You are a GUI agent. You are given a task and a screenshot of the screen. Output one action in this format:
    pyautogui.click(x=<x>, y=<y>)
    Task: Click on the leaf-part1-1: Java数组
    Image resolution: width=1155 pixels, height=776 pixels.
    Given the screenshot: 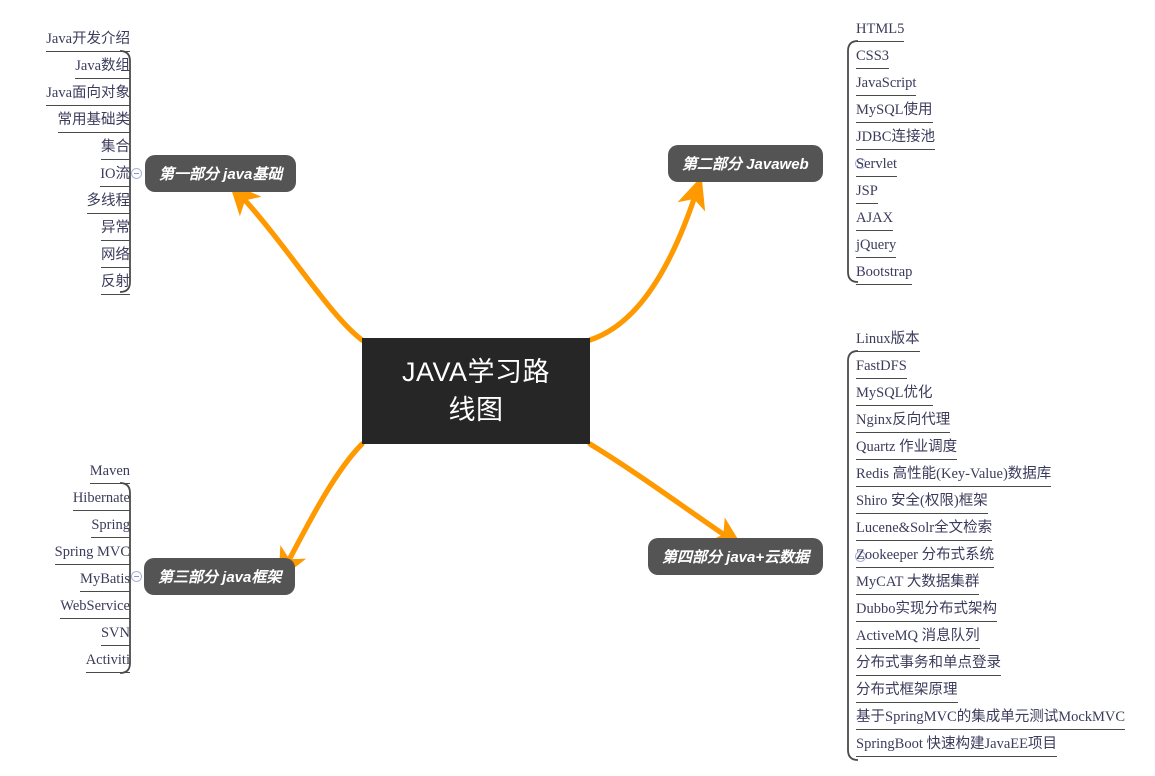 What is the action you would take?
    pyautogui.click(x=102, y=68)
    